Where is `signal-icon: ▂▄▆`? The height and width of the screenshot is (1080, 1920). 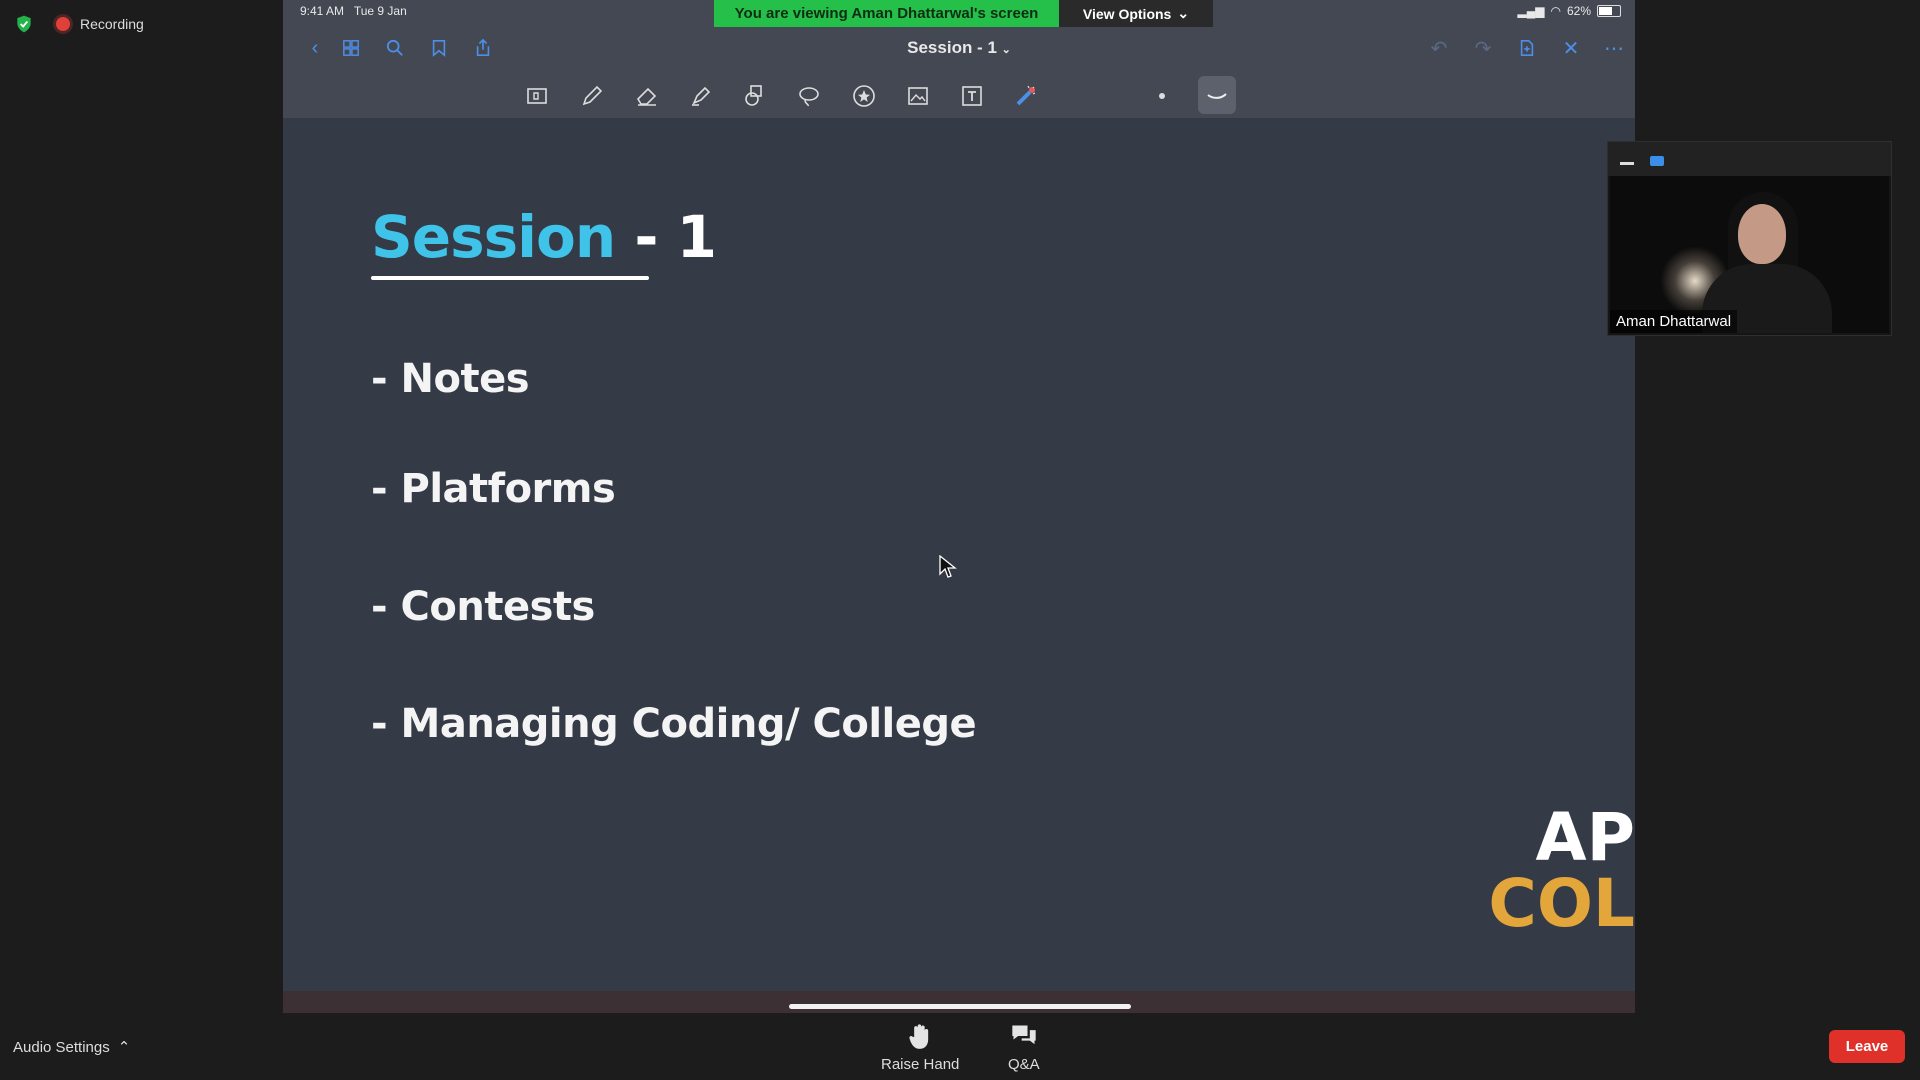 signal-icon: ▂▄▆ is located at coordinates (1531, 11).